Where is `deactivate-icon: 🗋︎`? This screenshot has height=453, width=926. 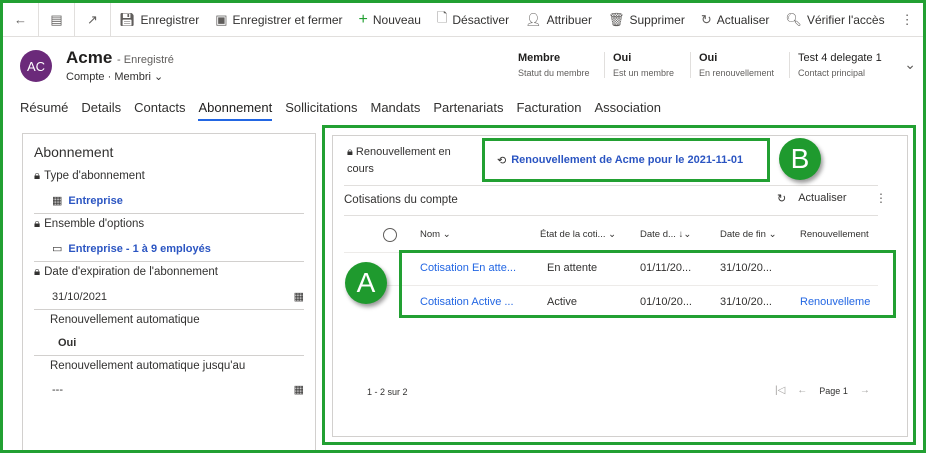 deactivate-icon: 🗋︎ is located at coordinates (442, 17).